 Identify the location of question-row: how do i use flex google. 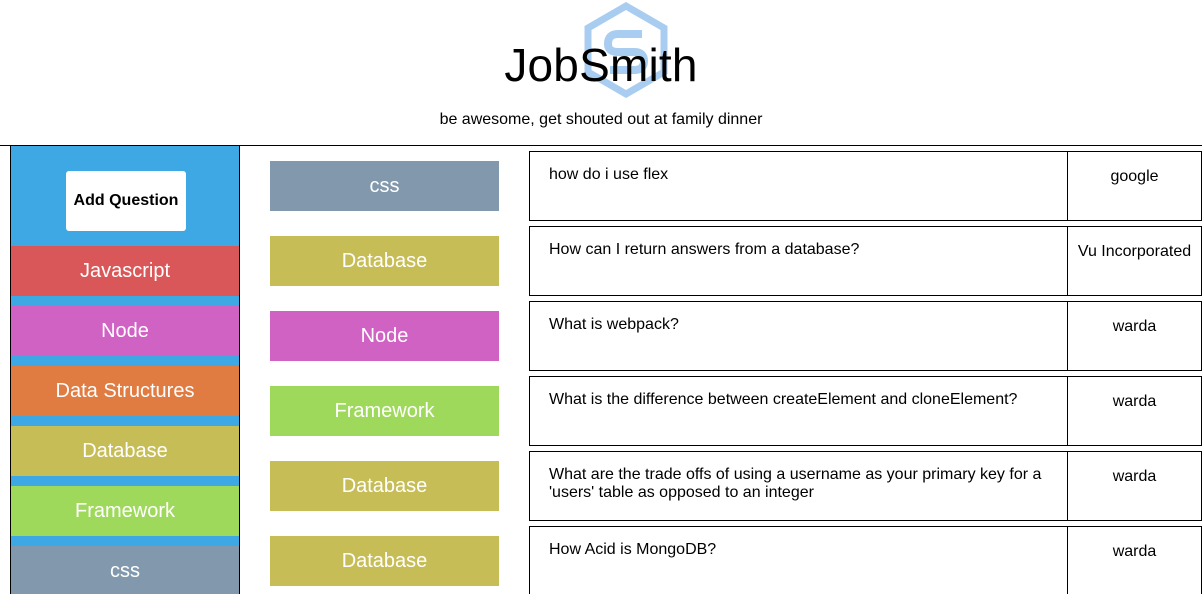
(865, 186).